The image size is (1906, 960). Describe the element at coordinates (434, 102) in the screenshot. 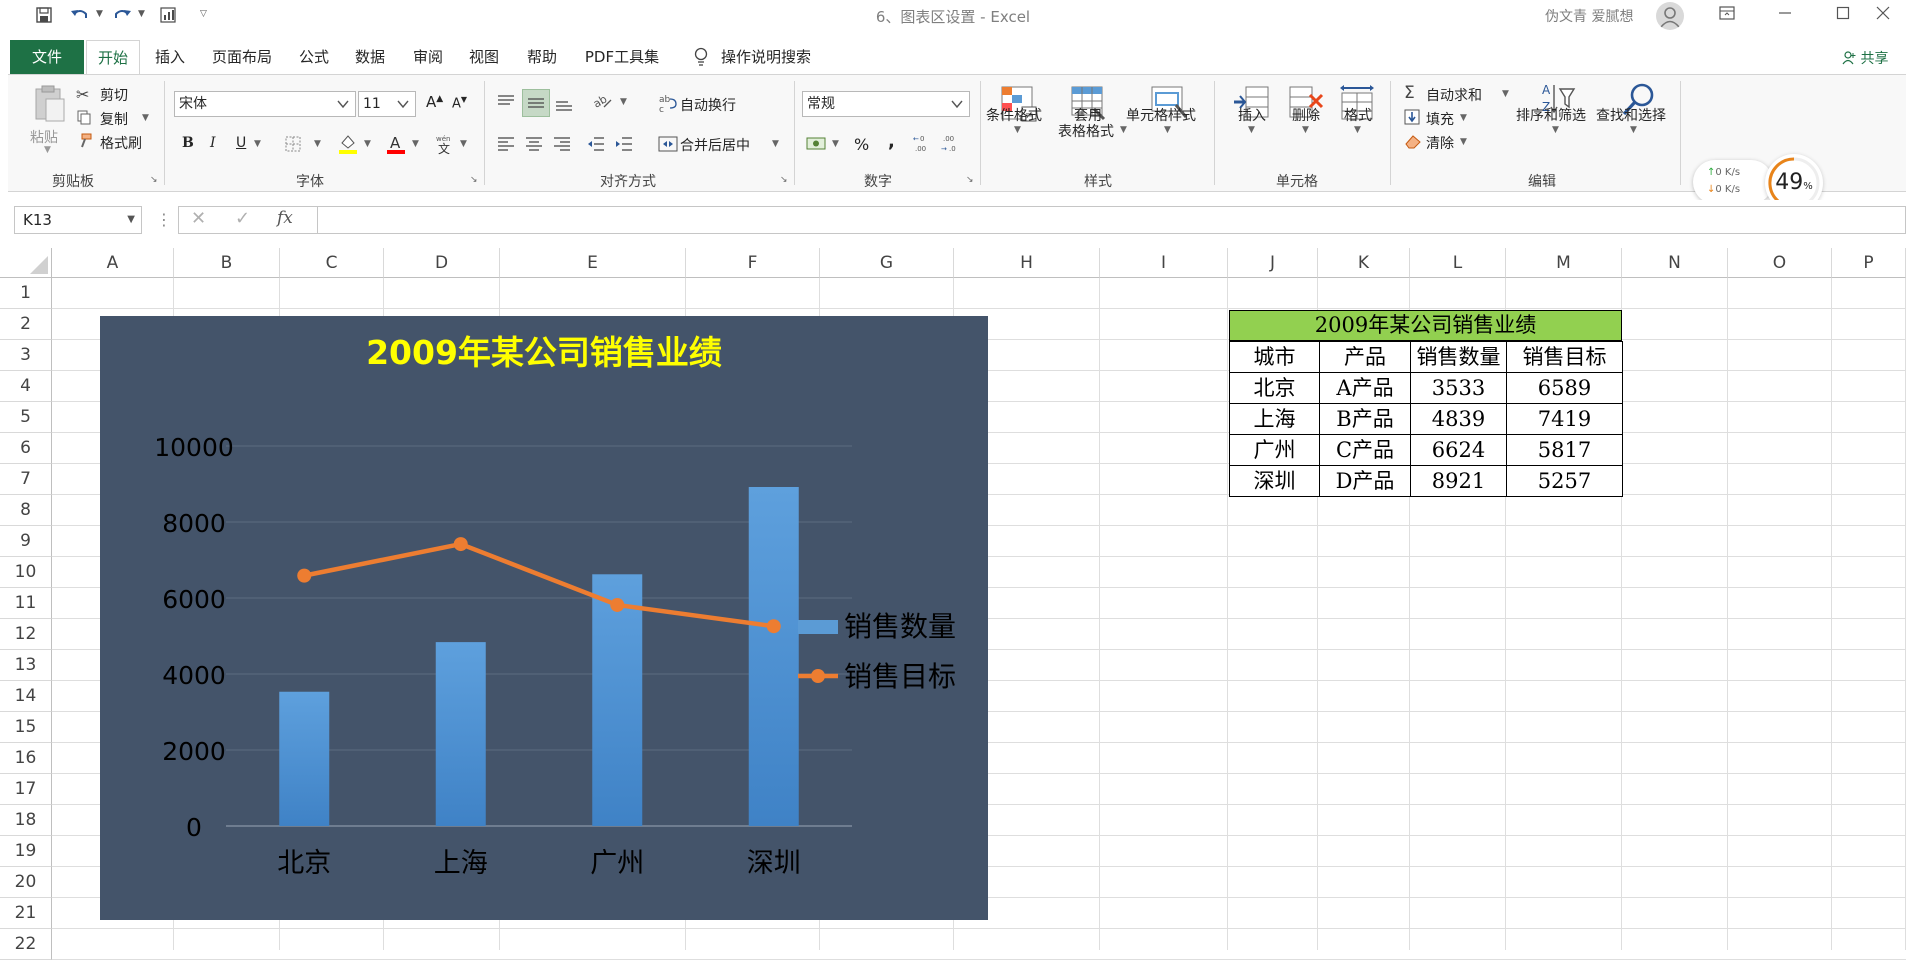

I see `grow-font-button: A▲` at that location.